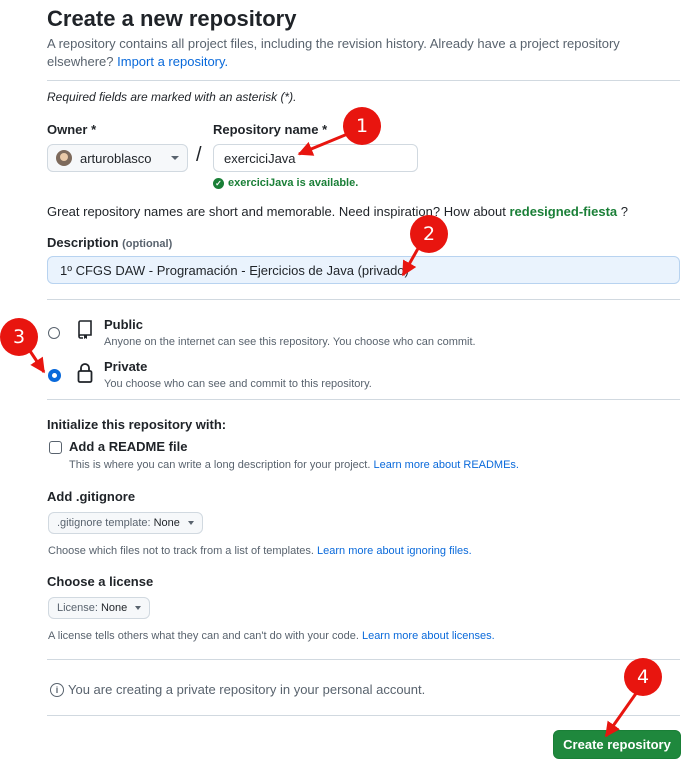 The width and height of the screenshot is (694, 771). Describe the element at coordinates (315, 158) in the screenshot. I see `repository-name-input` at that location.